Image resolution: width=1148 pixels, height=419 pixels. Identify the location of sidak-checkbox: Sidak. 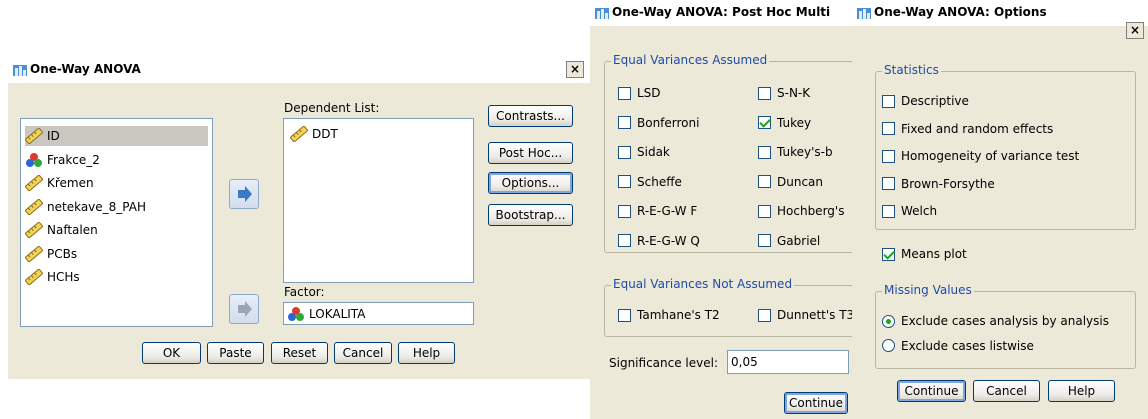
(644, 152).